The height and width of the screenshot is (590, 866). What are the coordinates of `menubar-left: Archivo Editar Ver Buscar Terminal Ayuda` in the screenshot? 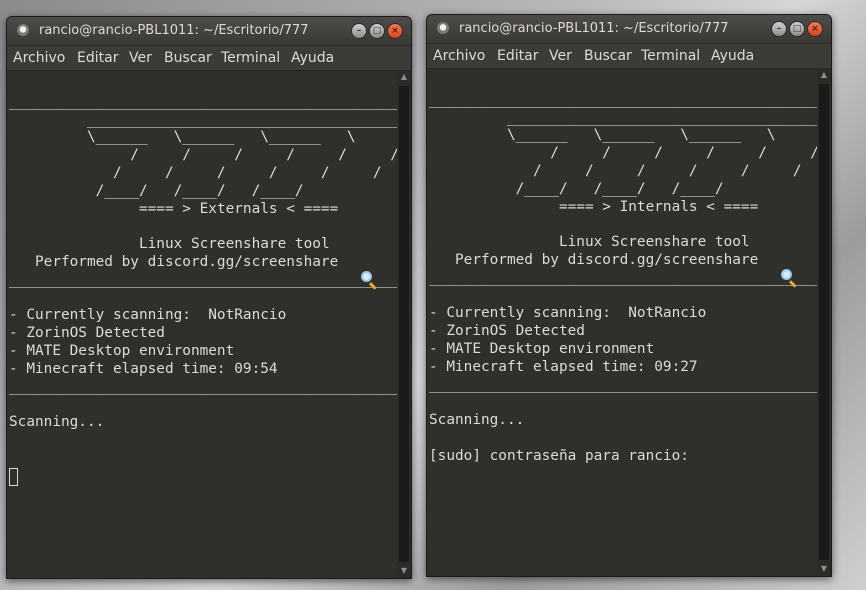 It's located at (209, 58).